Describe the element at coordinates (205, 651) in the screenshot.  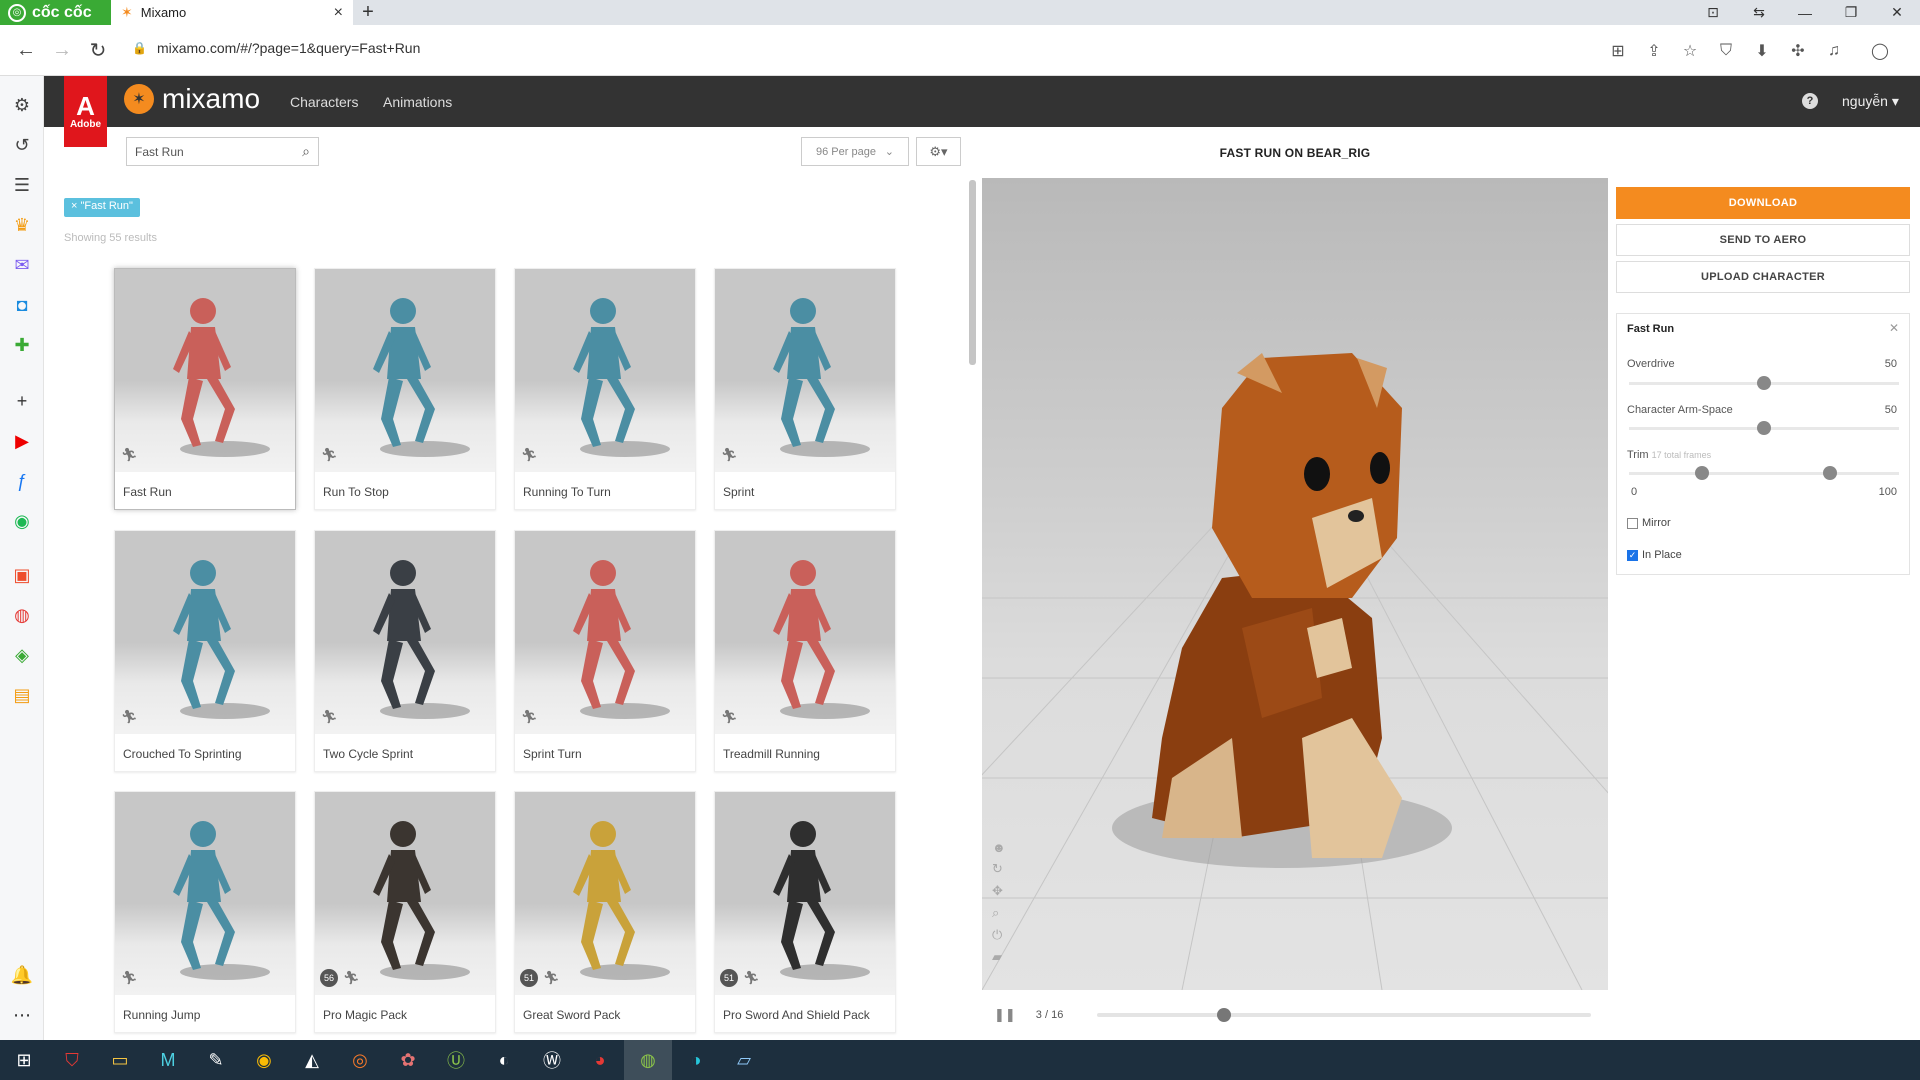
I see `animation-card: 🏃︎ Crouched To Sprinting` at that location.